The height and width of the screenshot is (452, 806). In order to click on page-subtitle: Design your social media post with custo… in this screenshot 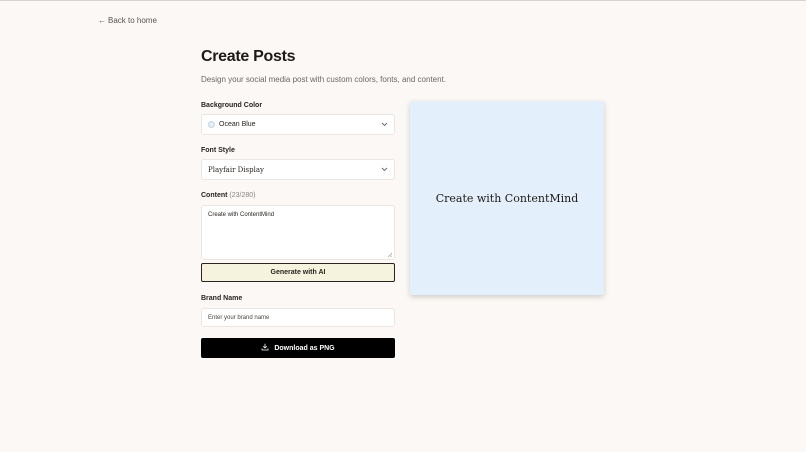, I will do `click(324, 79)`.